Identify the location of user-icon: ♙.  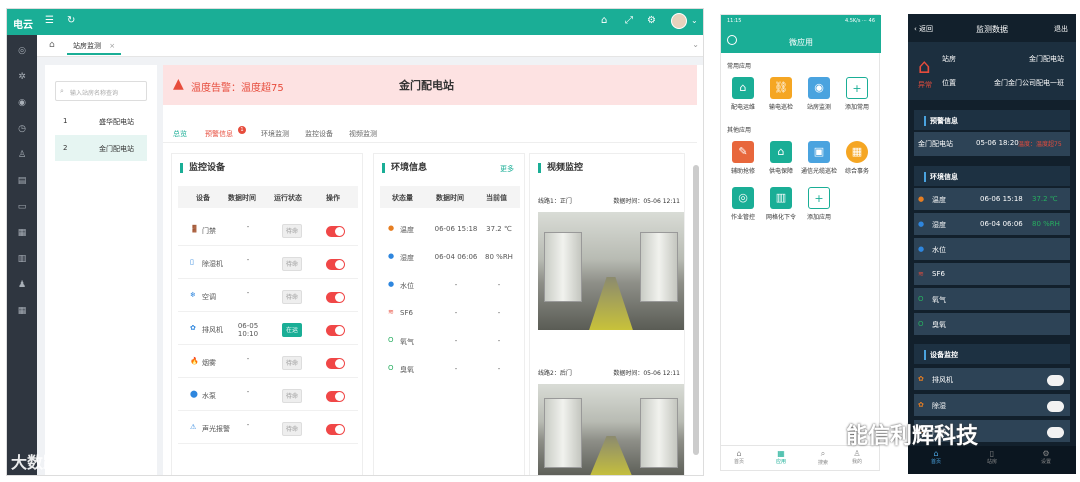
(22, 155).